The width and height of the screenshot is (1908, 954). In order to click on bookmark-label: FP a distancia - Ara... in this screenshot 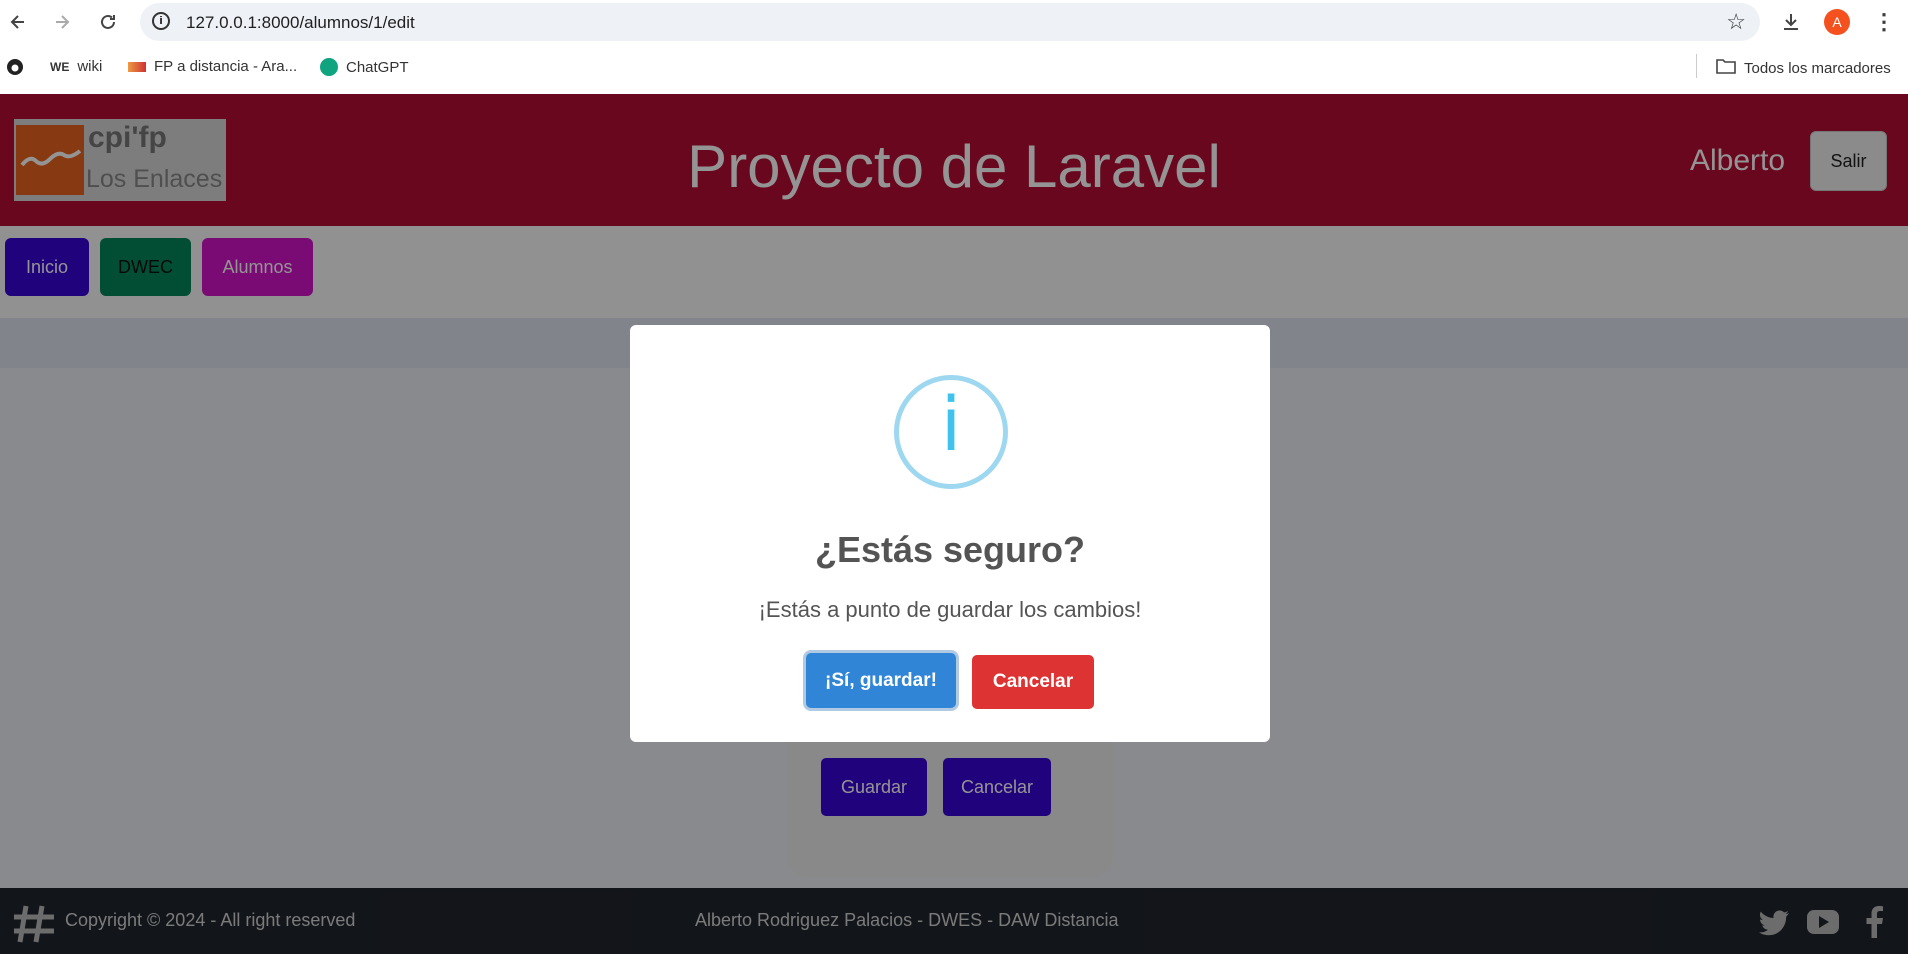, I will do `click(226, 66)`.